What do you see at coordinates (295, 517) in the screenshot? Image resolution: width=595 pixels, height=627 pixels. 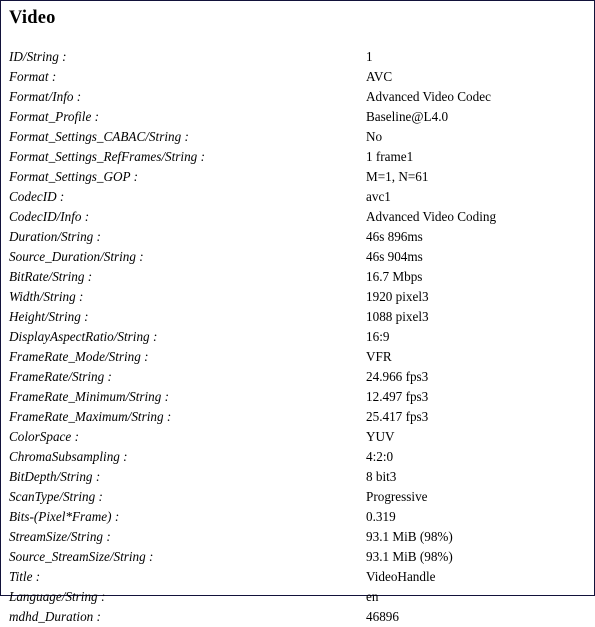 I see `property-row: Bits-(Pixel*Frame) : 0.319` at bounding box center [295, 517].